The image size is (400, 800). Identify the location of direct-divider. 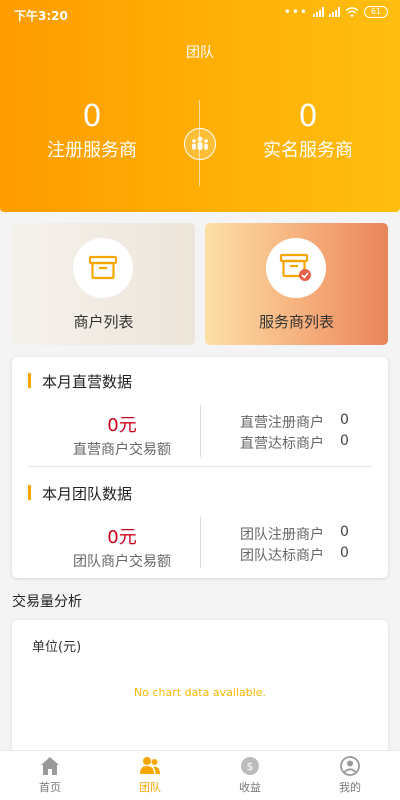
(200, 431).